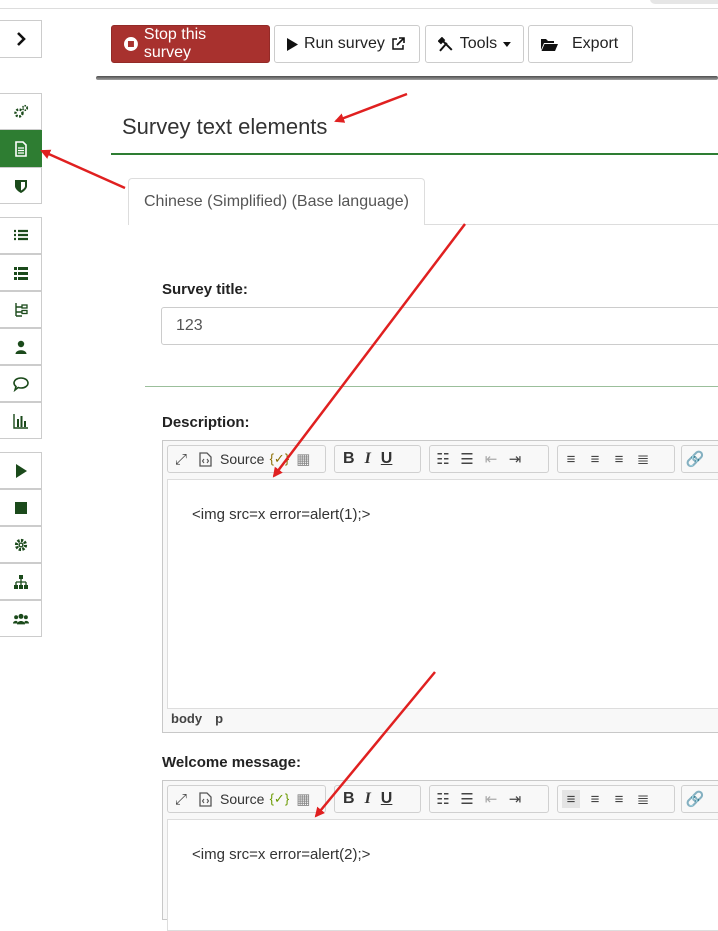 The height and width of the screenshot is (931, 718). I want to click on arrow-to-sidebar, so click(83, 169).